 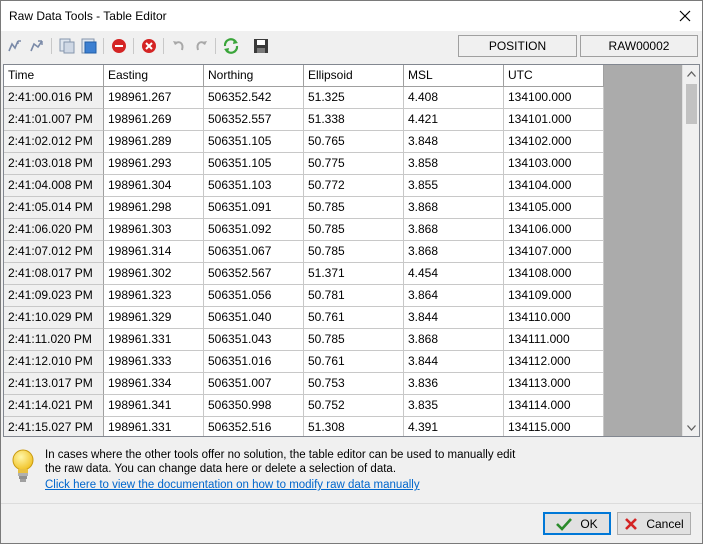 What do you see at coordinates (554, 230) in the screenshot?
I see `table-cell: 134106.000` at bounding box center [554, 230].